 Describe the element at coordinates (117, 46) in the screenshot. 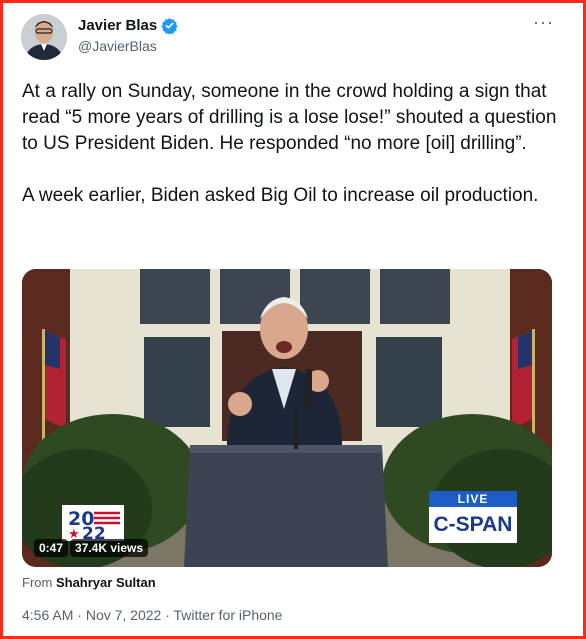

I see `author-handle: @JavierBlas` at that location.